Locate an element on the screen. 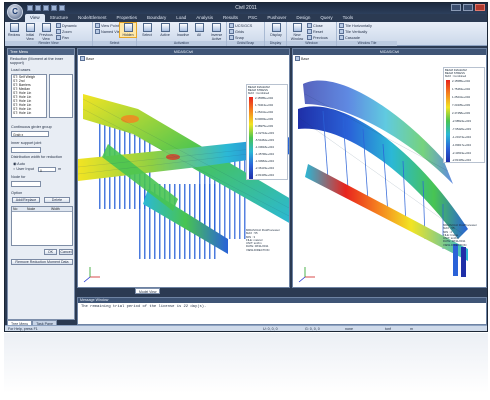  inverse-active-button: Inverse Active is located at coordinates (216, 32).